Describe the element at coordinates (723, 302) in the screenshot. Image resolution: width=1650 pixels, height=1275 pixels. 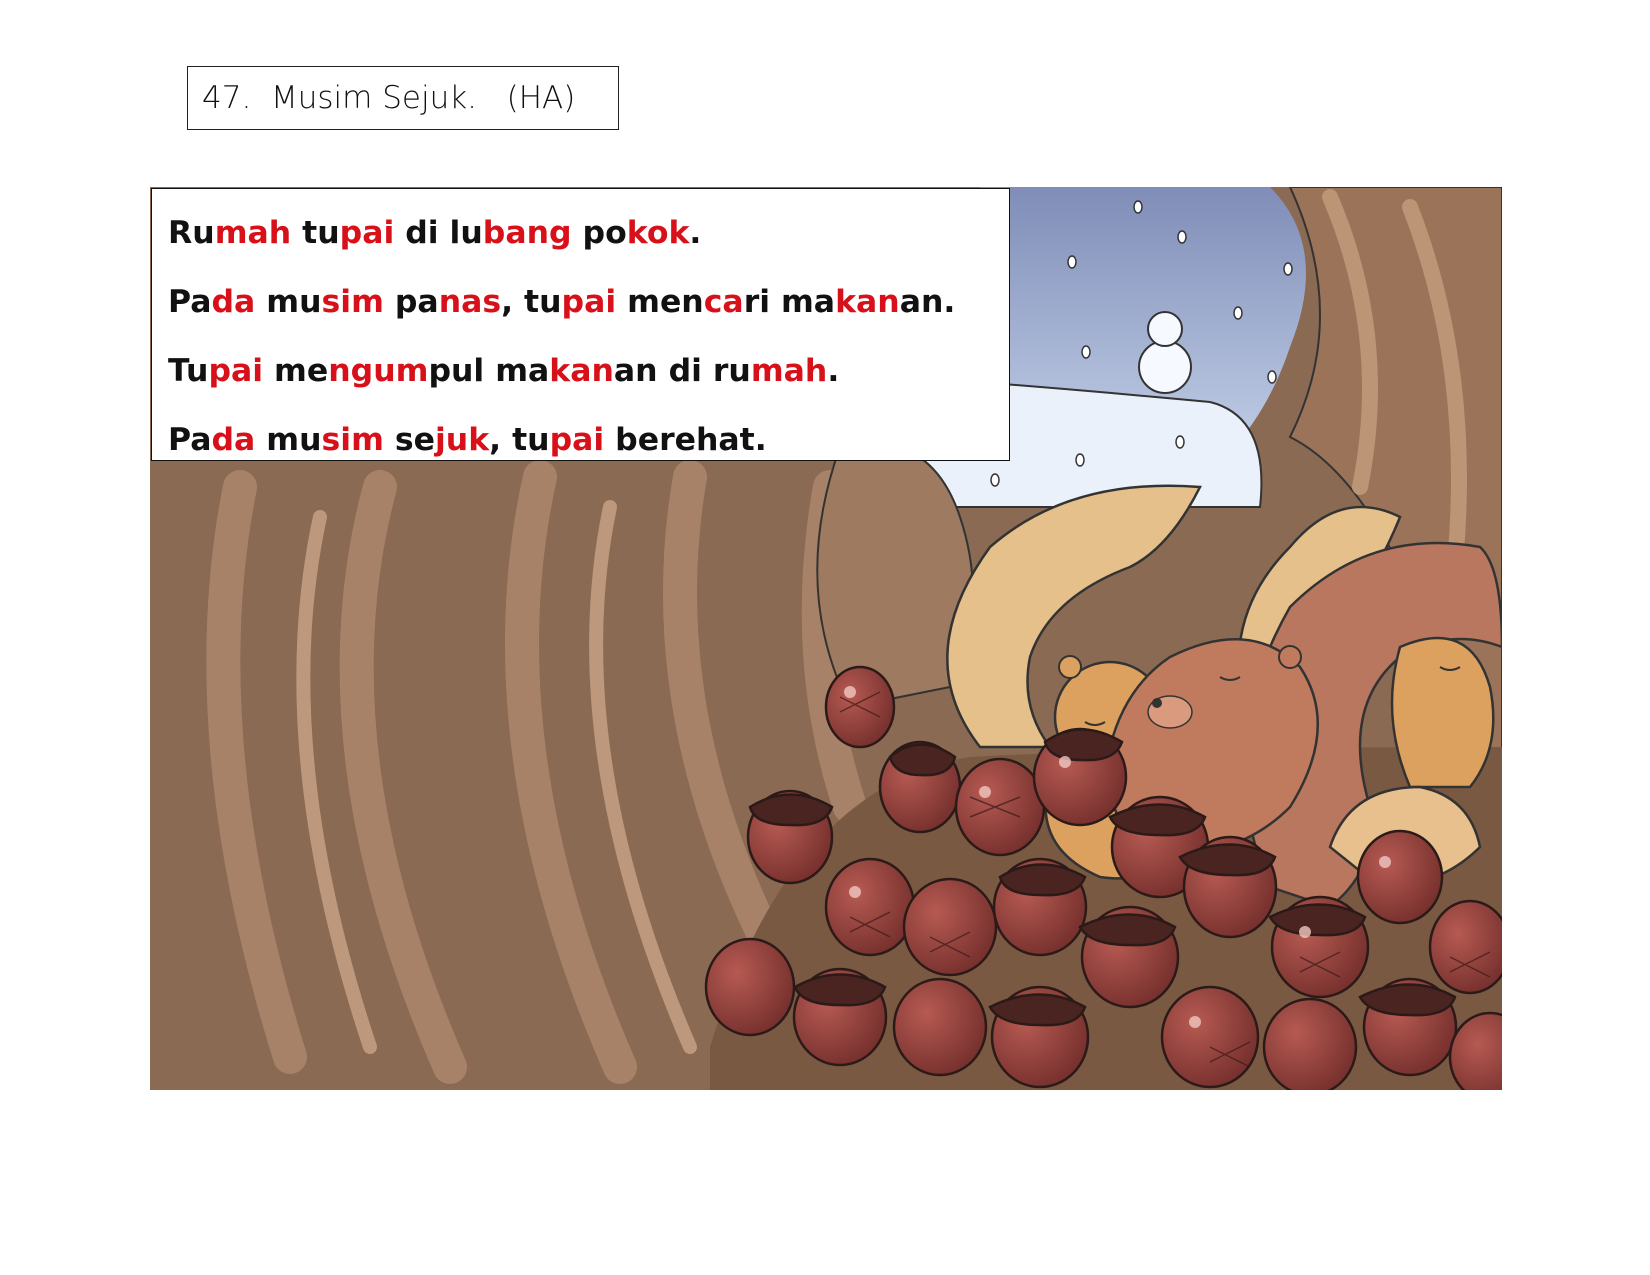
I see `highlighted-syllable: ca` at that location.